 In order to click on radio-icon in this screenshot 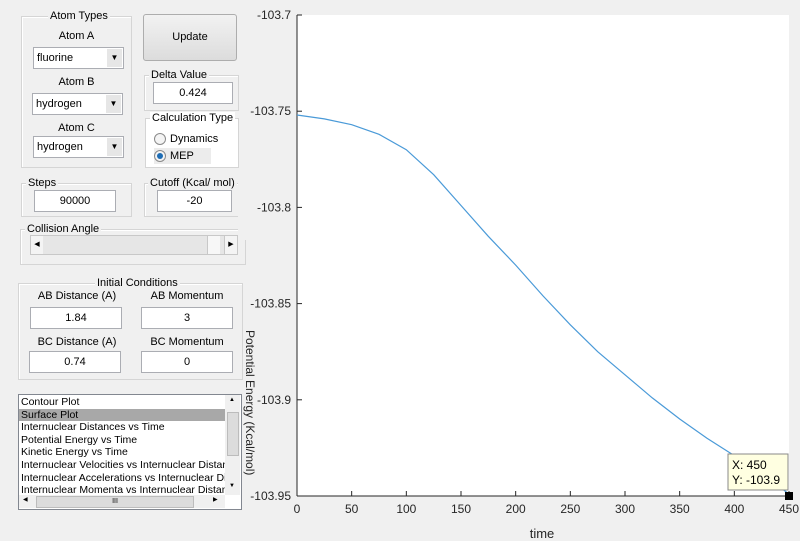, I will do `click(160, 139)`.